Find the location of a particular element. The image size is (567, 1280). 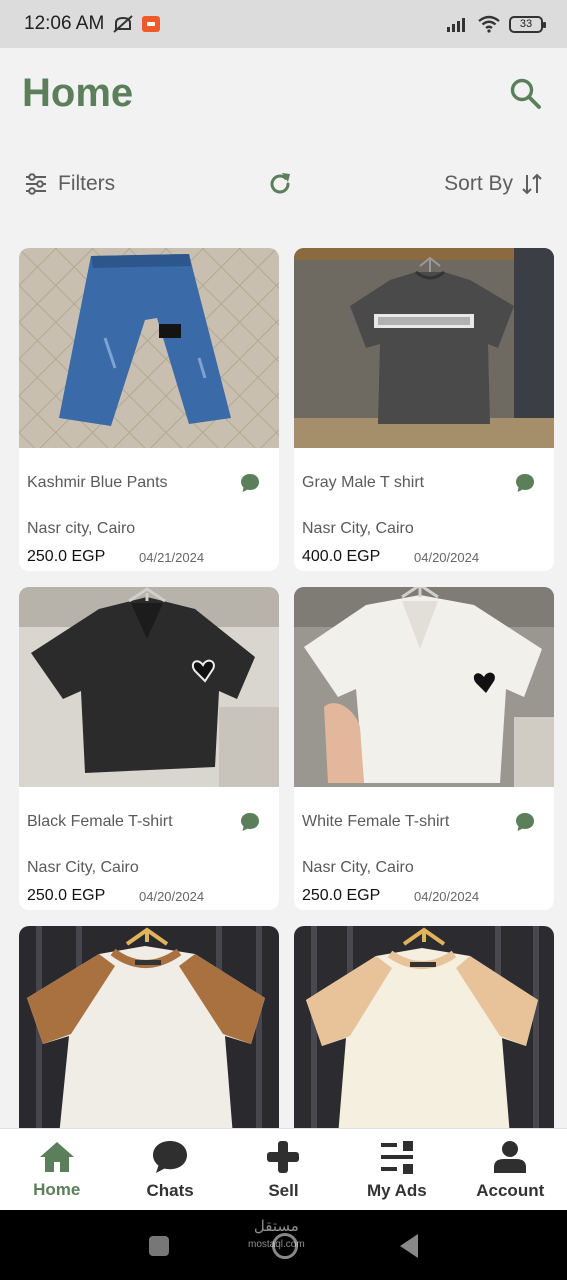

sort-by-button: Sort By is located at coordinates (493, 184).